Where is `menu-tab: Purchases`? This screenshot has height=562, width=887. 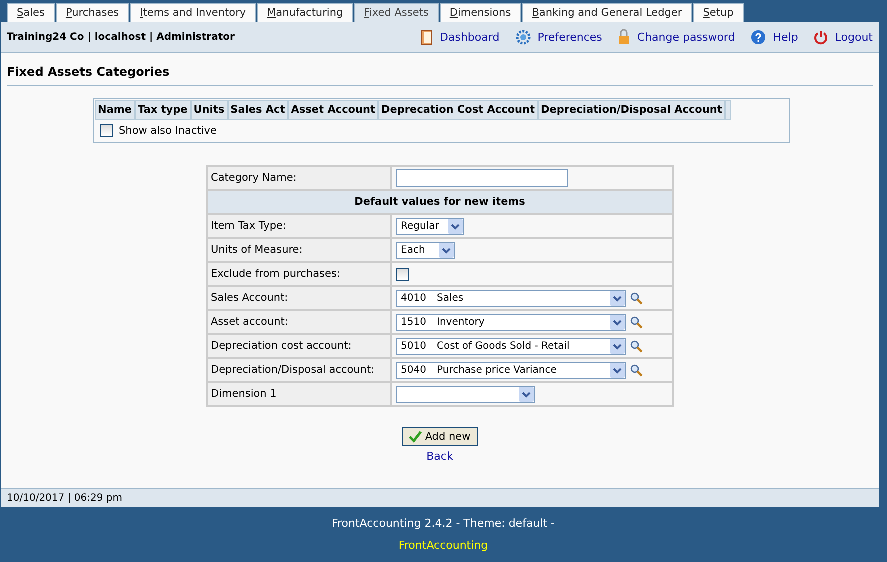
menu-tab: Purchases is located at coordinates (93, 12).